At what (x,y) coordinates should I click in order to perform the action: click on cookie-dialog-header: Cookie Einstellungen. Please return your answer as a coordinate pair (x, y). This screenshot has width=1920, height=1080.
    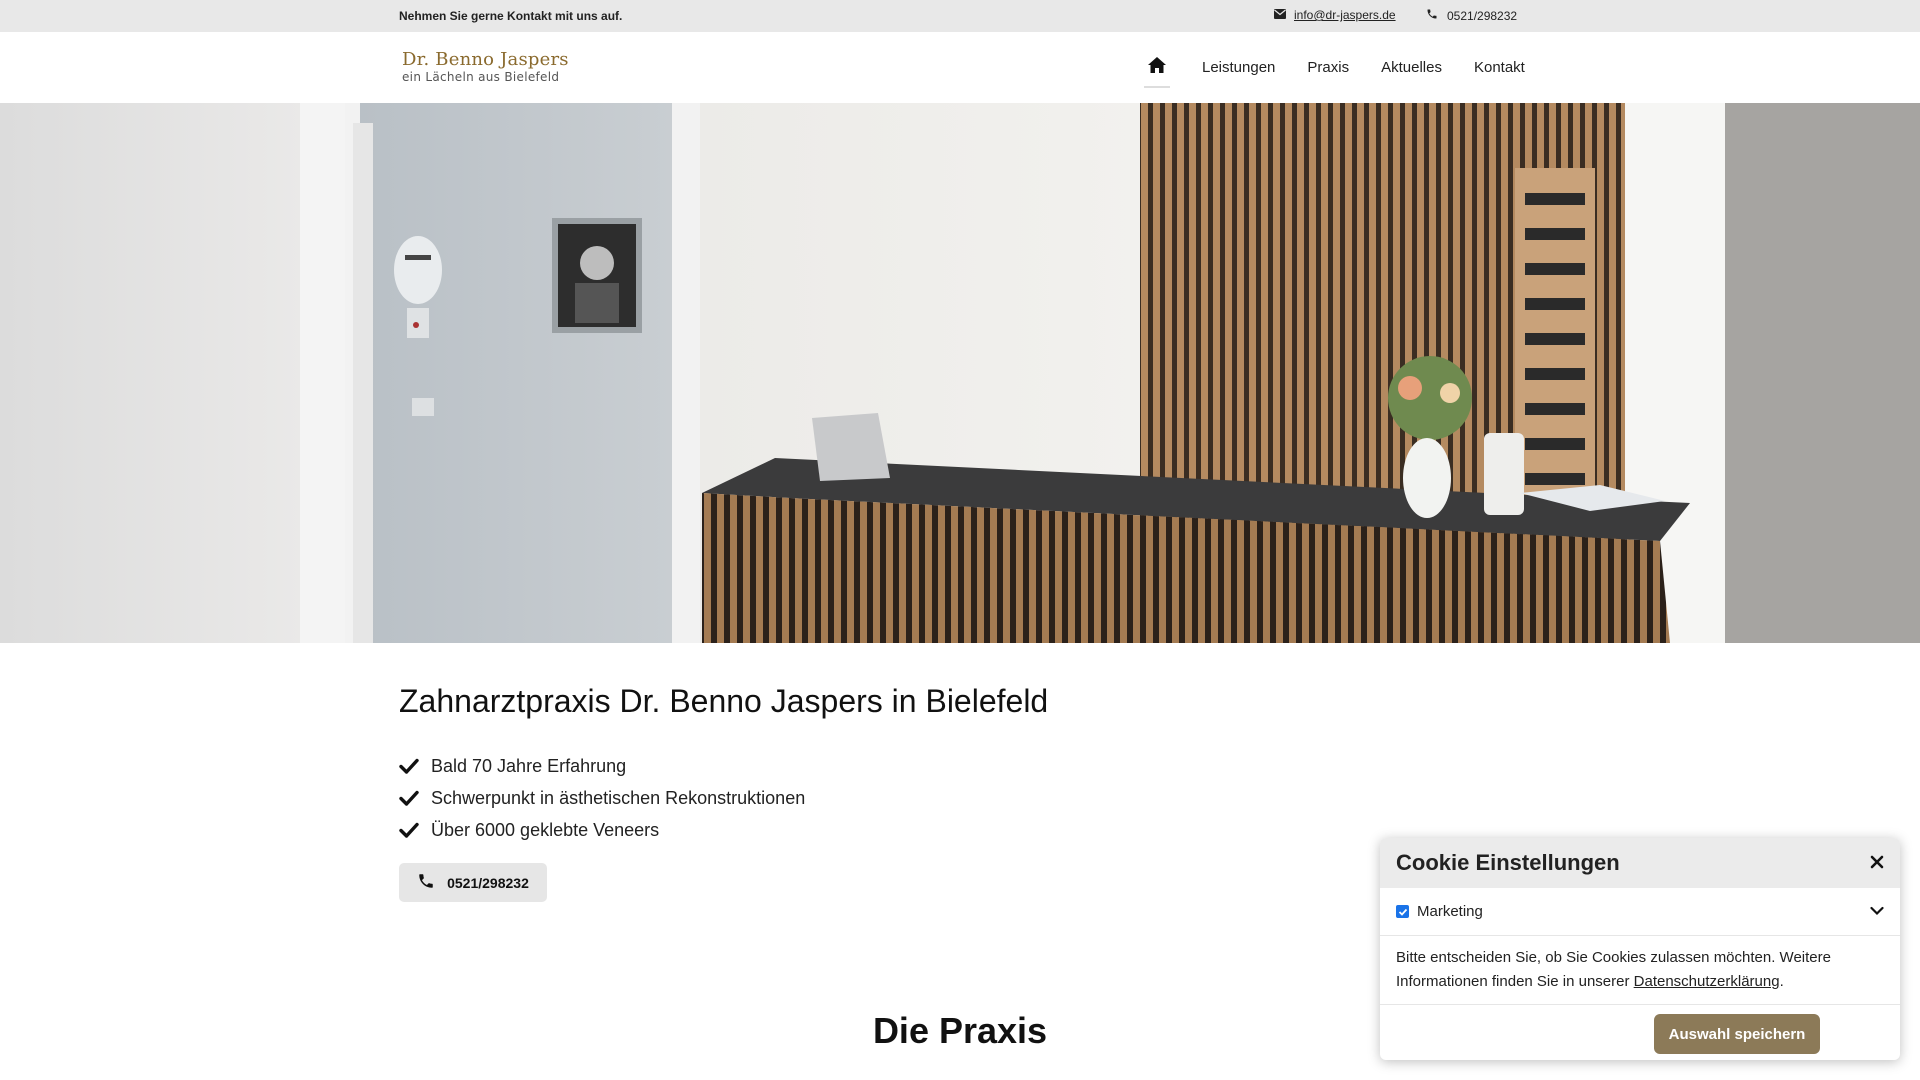
    Looking at the image, I should click on (1640, 863).